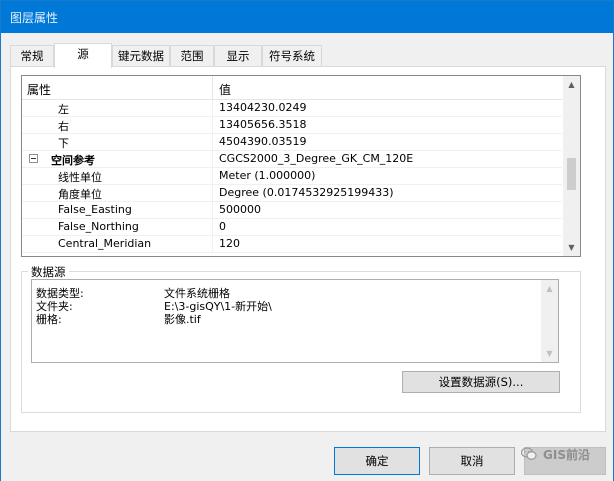 The width and height of the screenshot is (614, 481). Describe the element at coordinates (222, 226) in the screenshot. I see `property-value: 0` at that location.